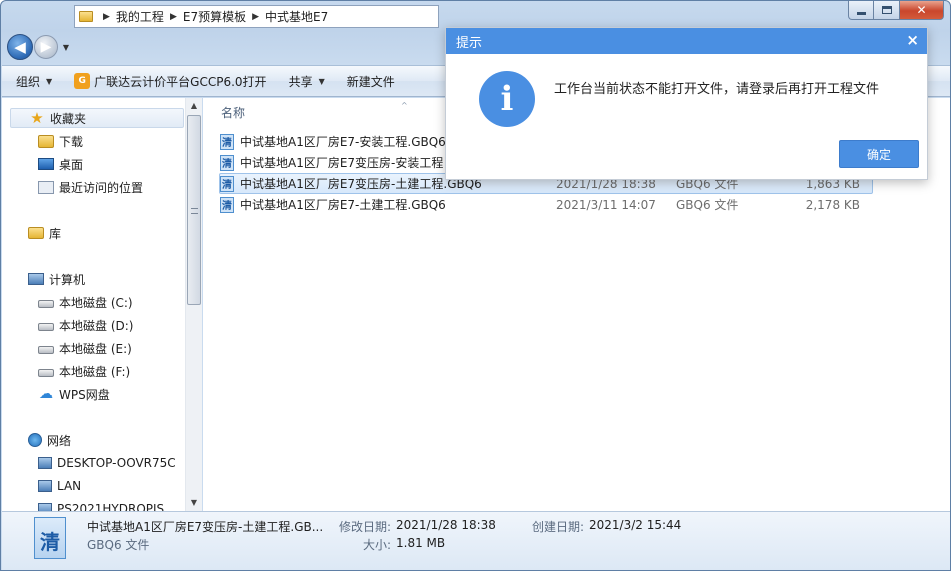  I want to click on sidebar-item-favorites: ★ 收藏夹, so click(97, 118).